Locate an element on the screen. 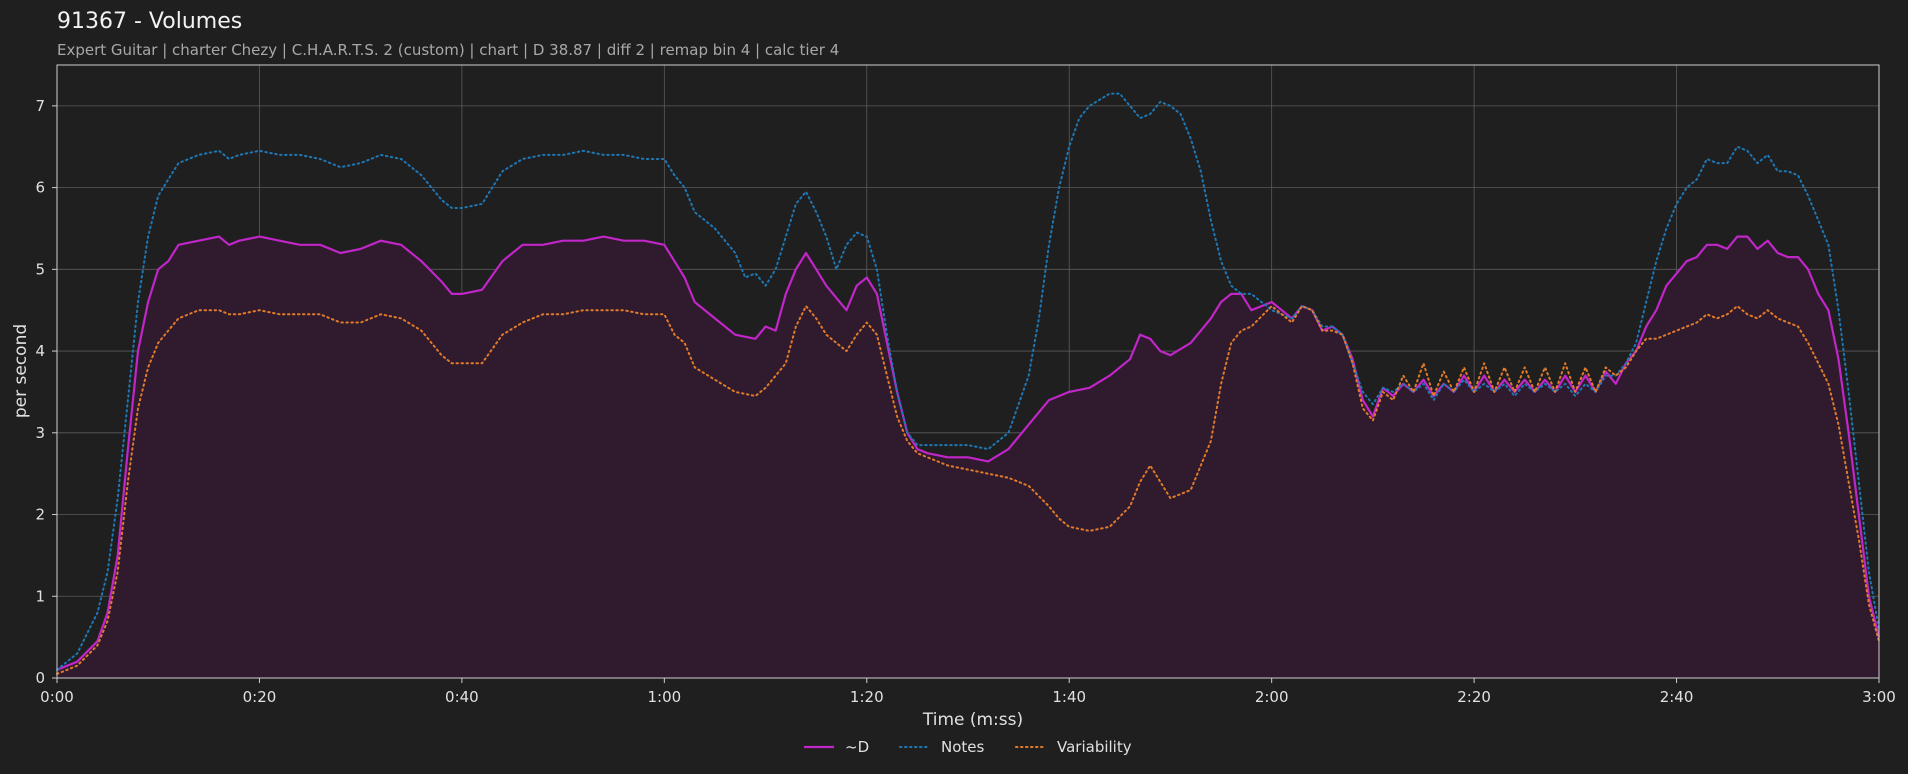 Image resolution: width=1908 pixels, height=774 pixels. x-tick-label: 3:00 is located at coordinates (1879, 697).